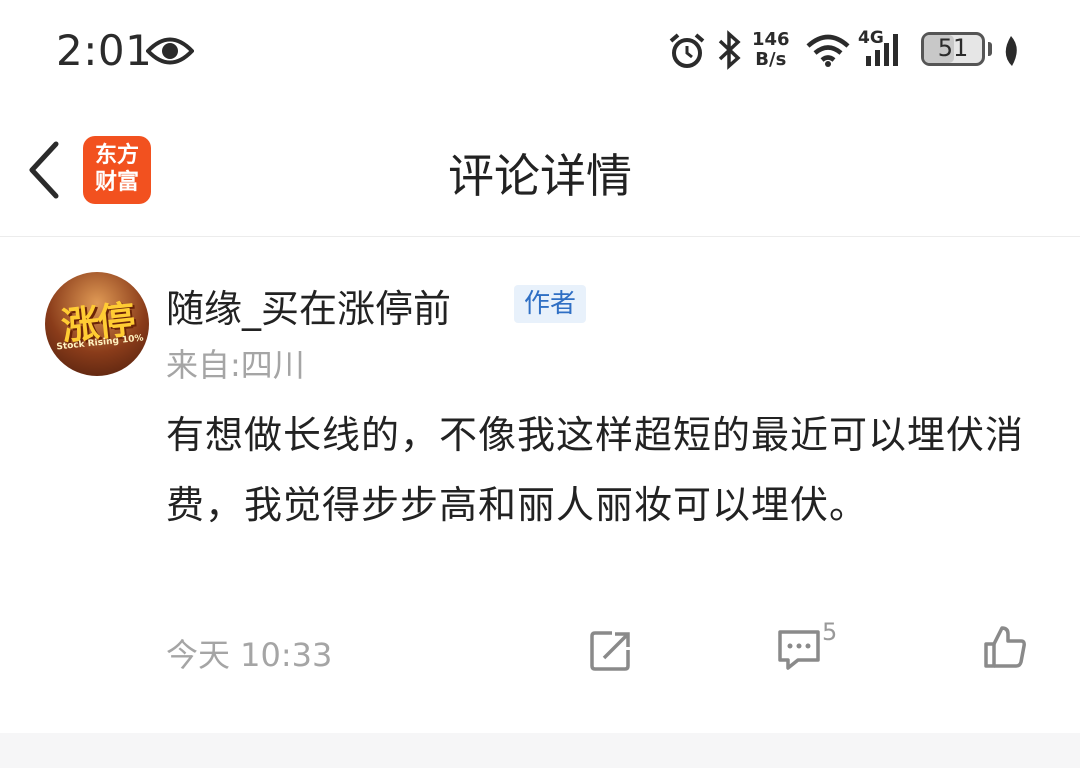  What do you see at coordinates (540, 176) in the screenshot?
I see `page-title: 评论详情` at bounding box center [540, 176].